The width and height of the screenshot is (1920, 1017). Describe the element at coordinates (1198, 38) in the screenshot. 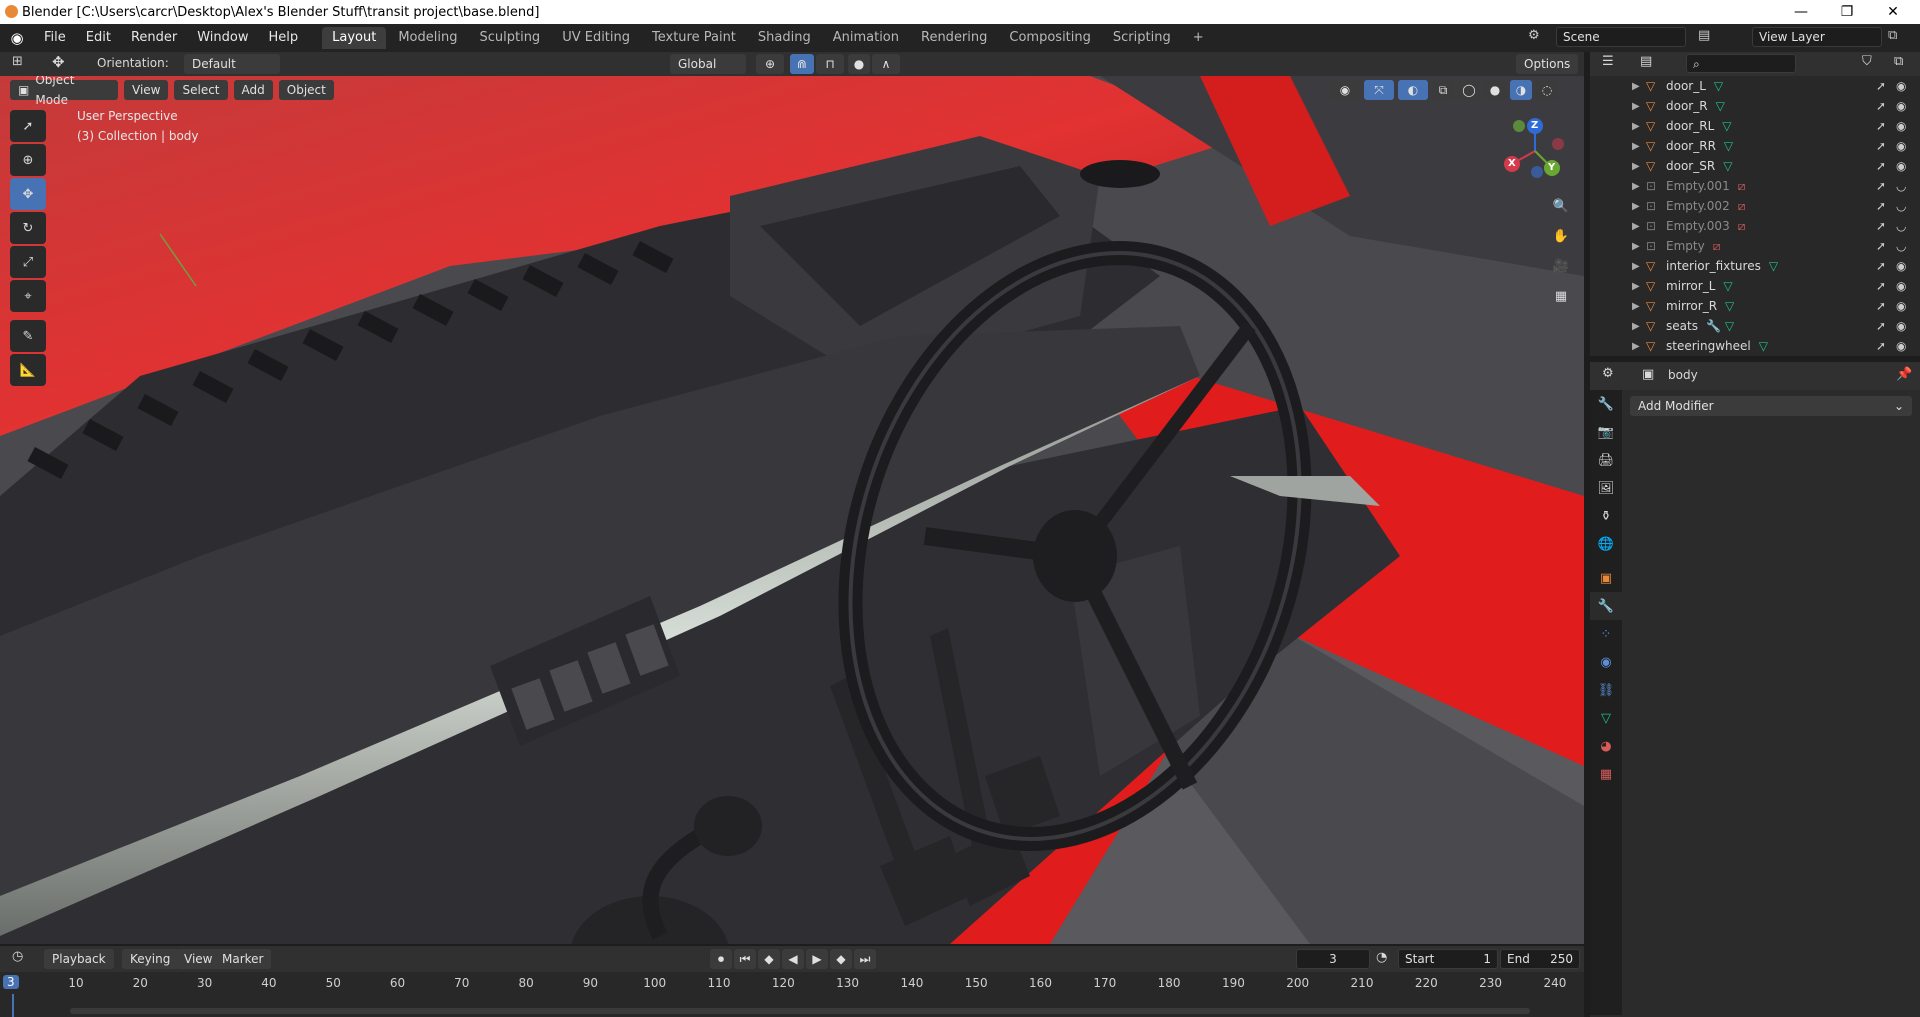

I see `add-workspace-button: +` at that location.